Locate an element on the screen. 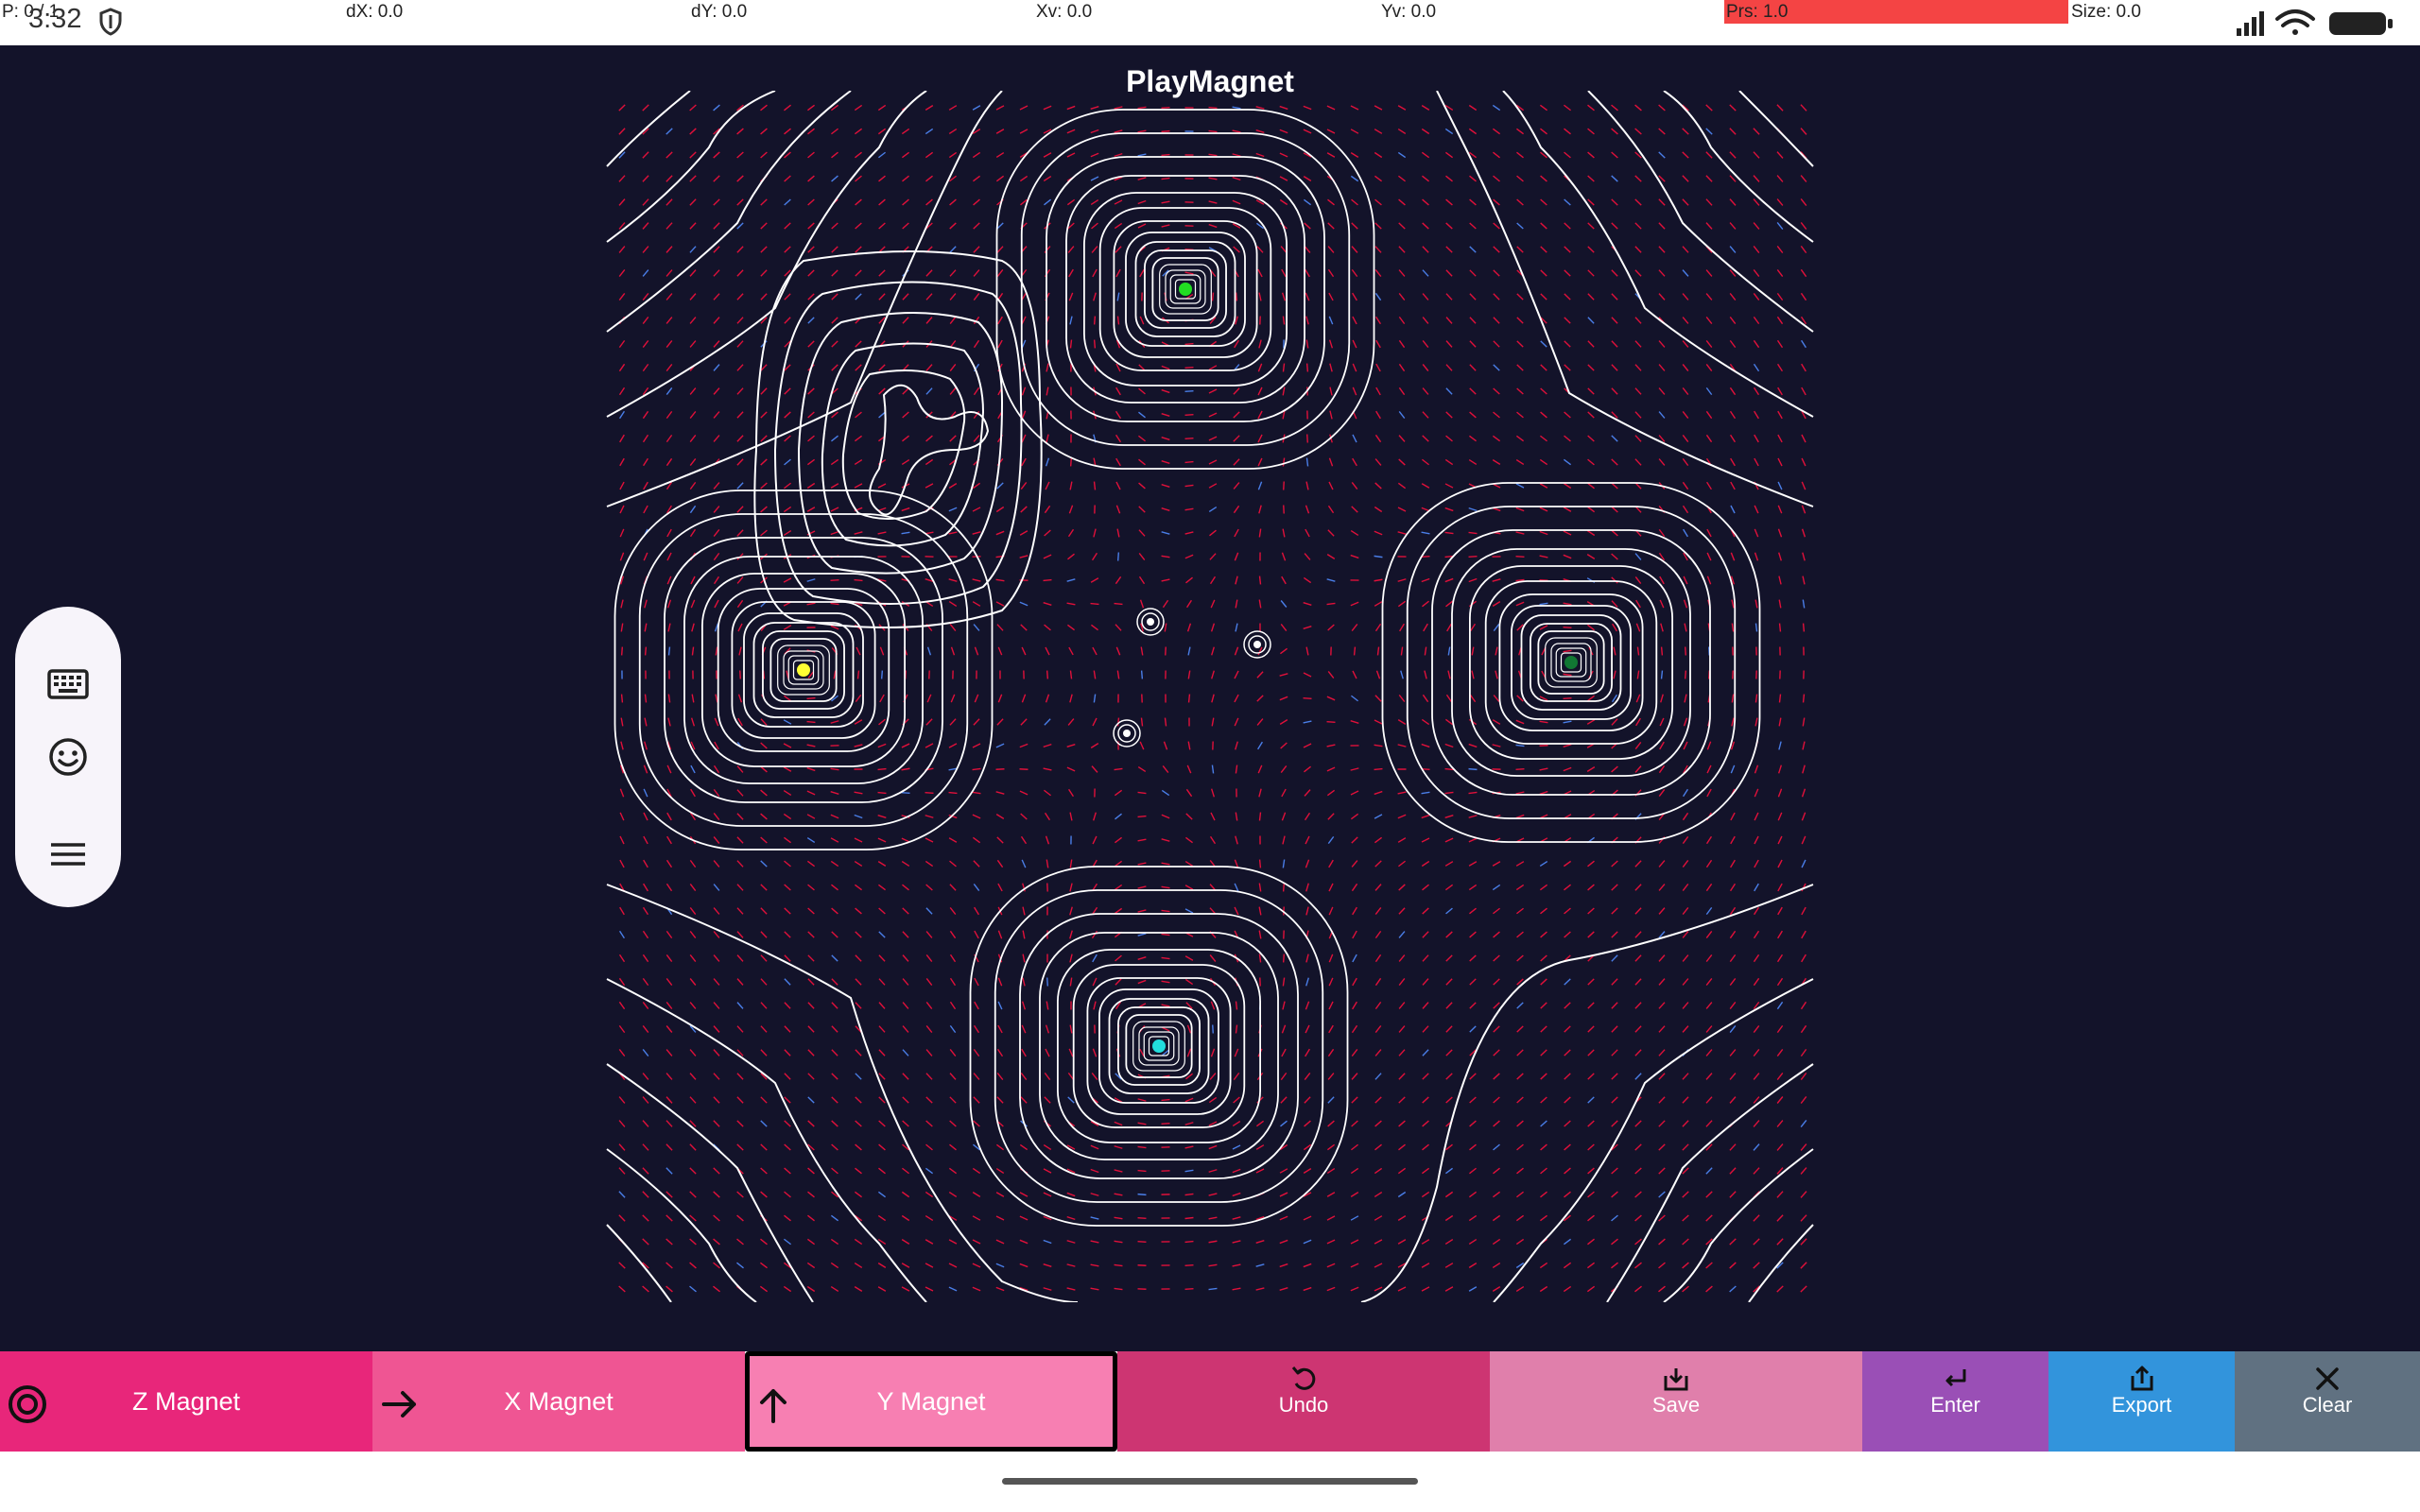 Image resolution: width=2420 pixels, height=1512 pixels. save-button: Save is located at coordinates (1676, 1401).